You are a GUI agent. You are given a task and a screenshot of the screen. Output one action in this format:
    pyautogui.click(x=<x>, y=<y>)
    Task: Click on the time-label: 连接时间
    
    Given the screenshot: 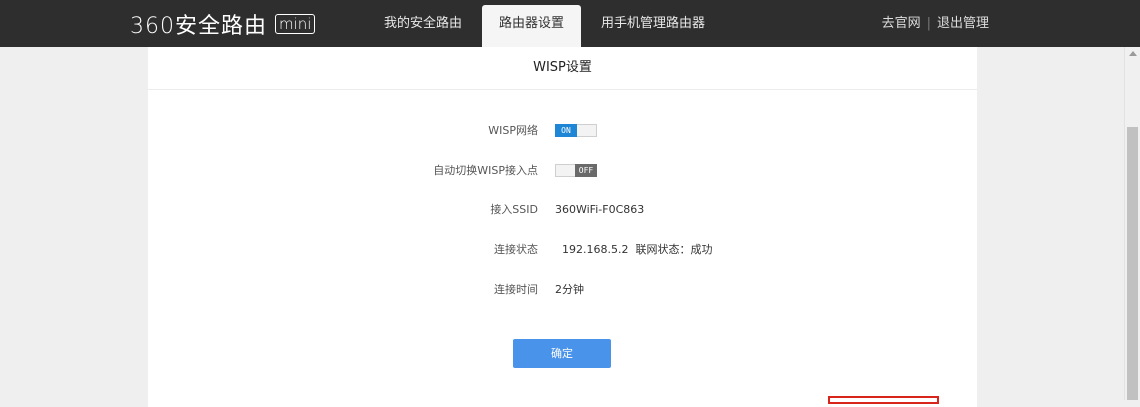 What is the action you would take?
    pyautogui.click(x=516, y=289)
    